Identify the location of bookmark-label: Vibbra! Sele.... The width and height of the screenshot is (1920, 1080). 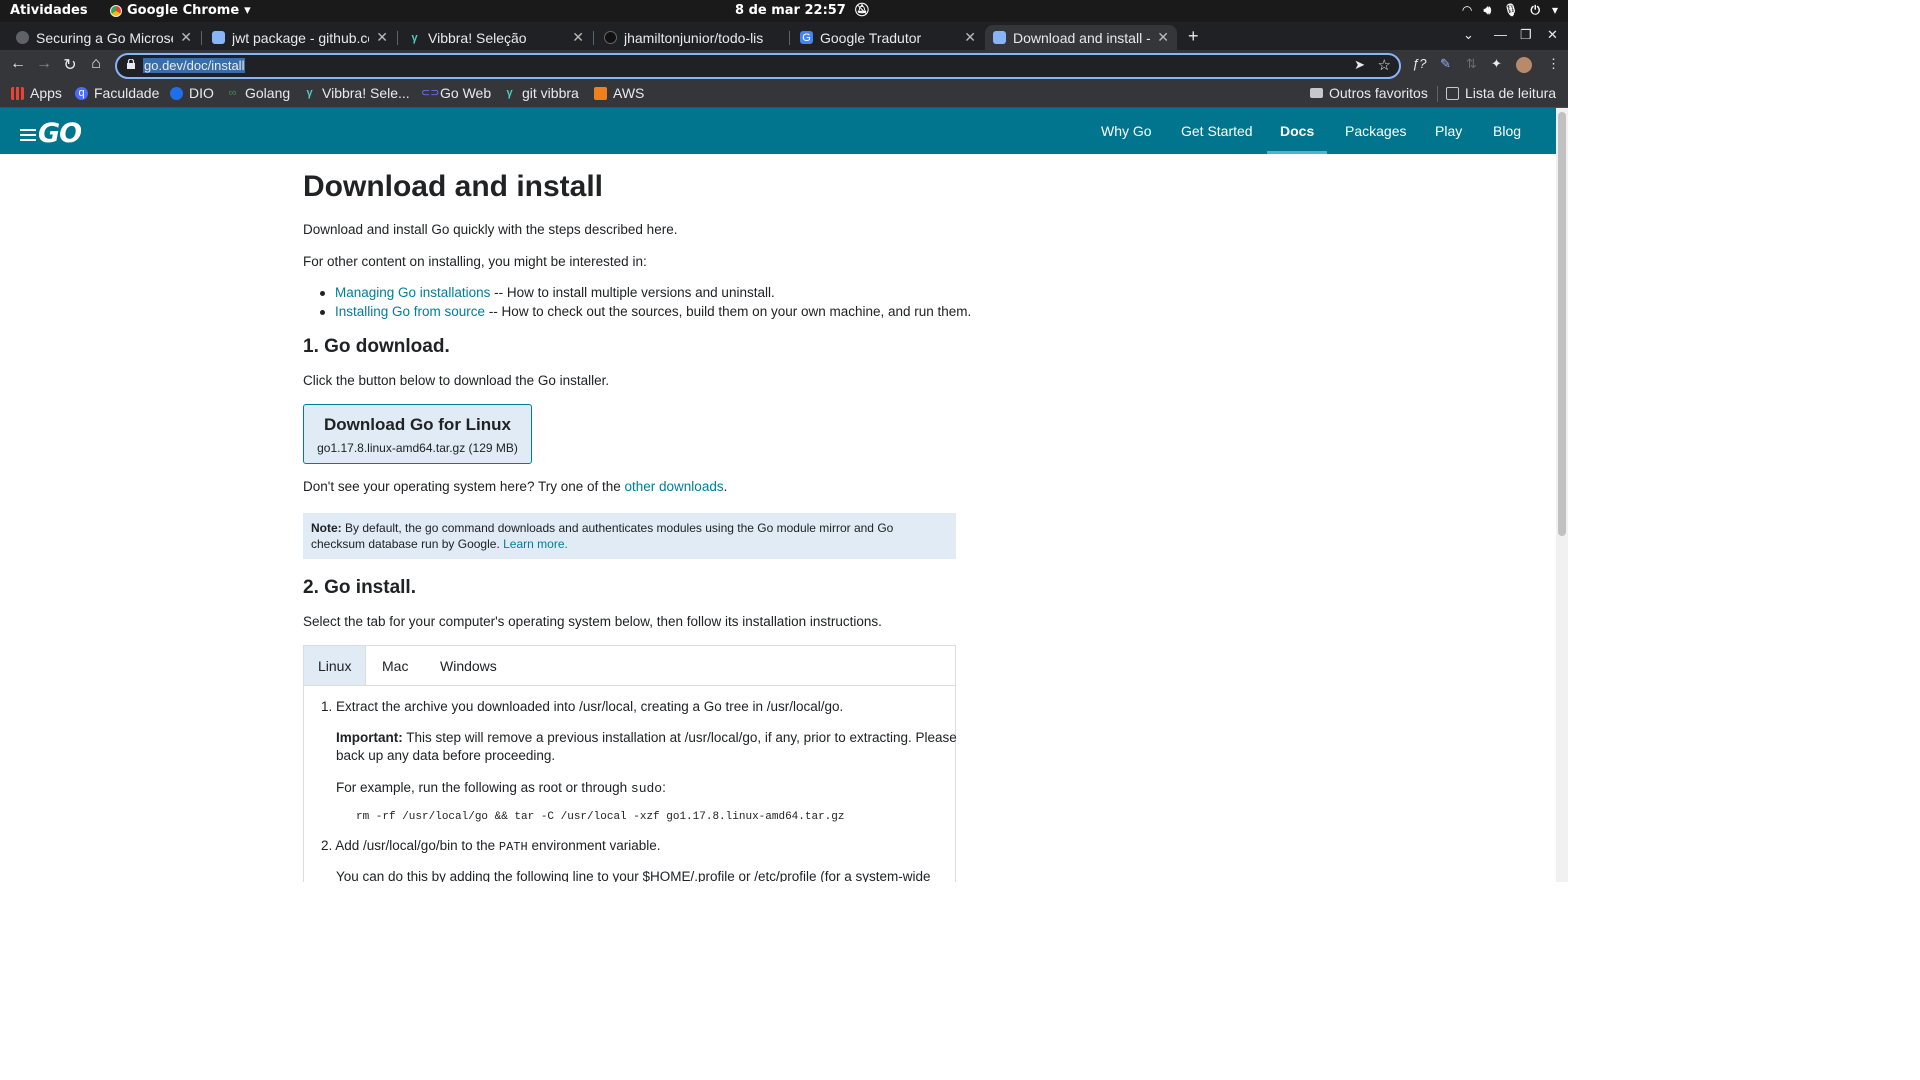
(366, 93).